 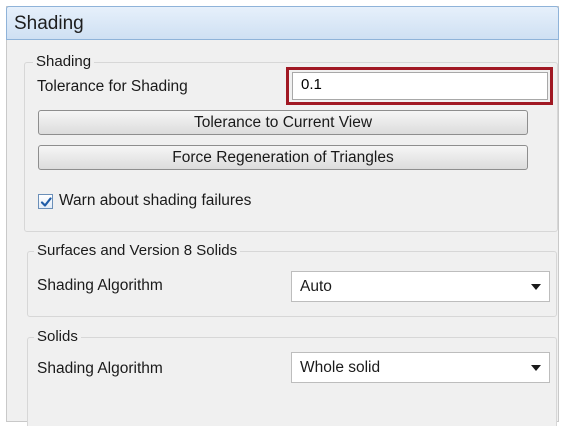 I want to click on surfaces-algorithm-label: Shading Algorithm, so click(x=100, y=285).